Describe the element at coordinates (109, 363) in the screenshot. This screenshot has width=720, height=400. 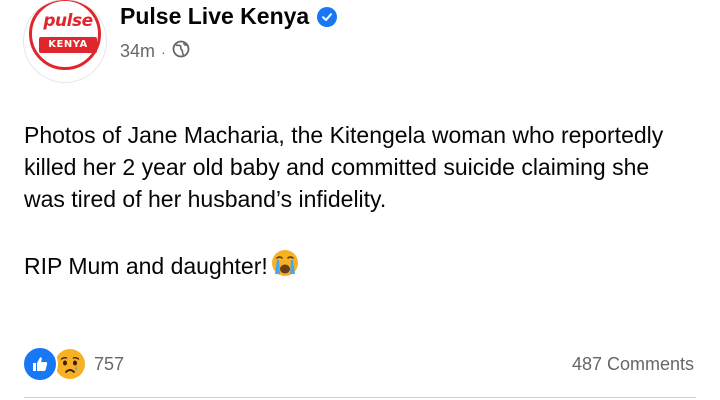
I see `reaction-count: 757` at that location.